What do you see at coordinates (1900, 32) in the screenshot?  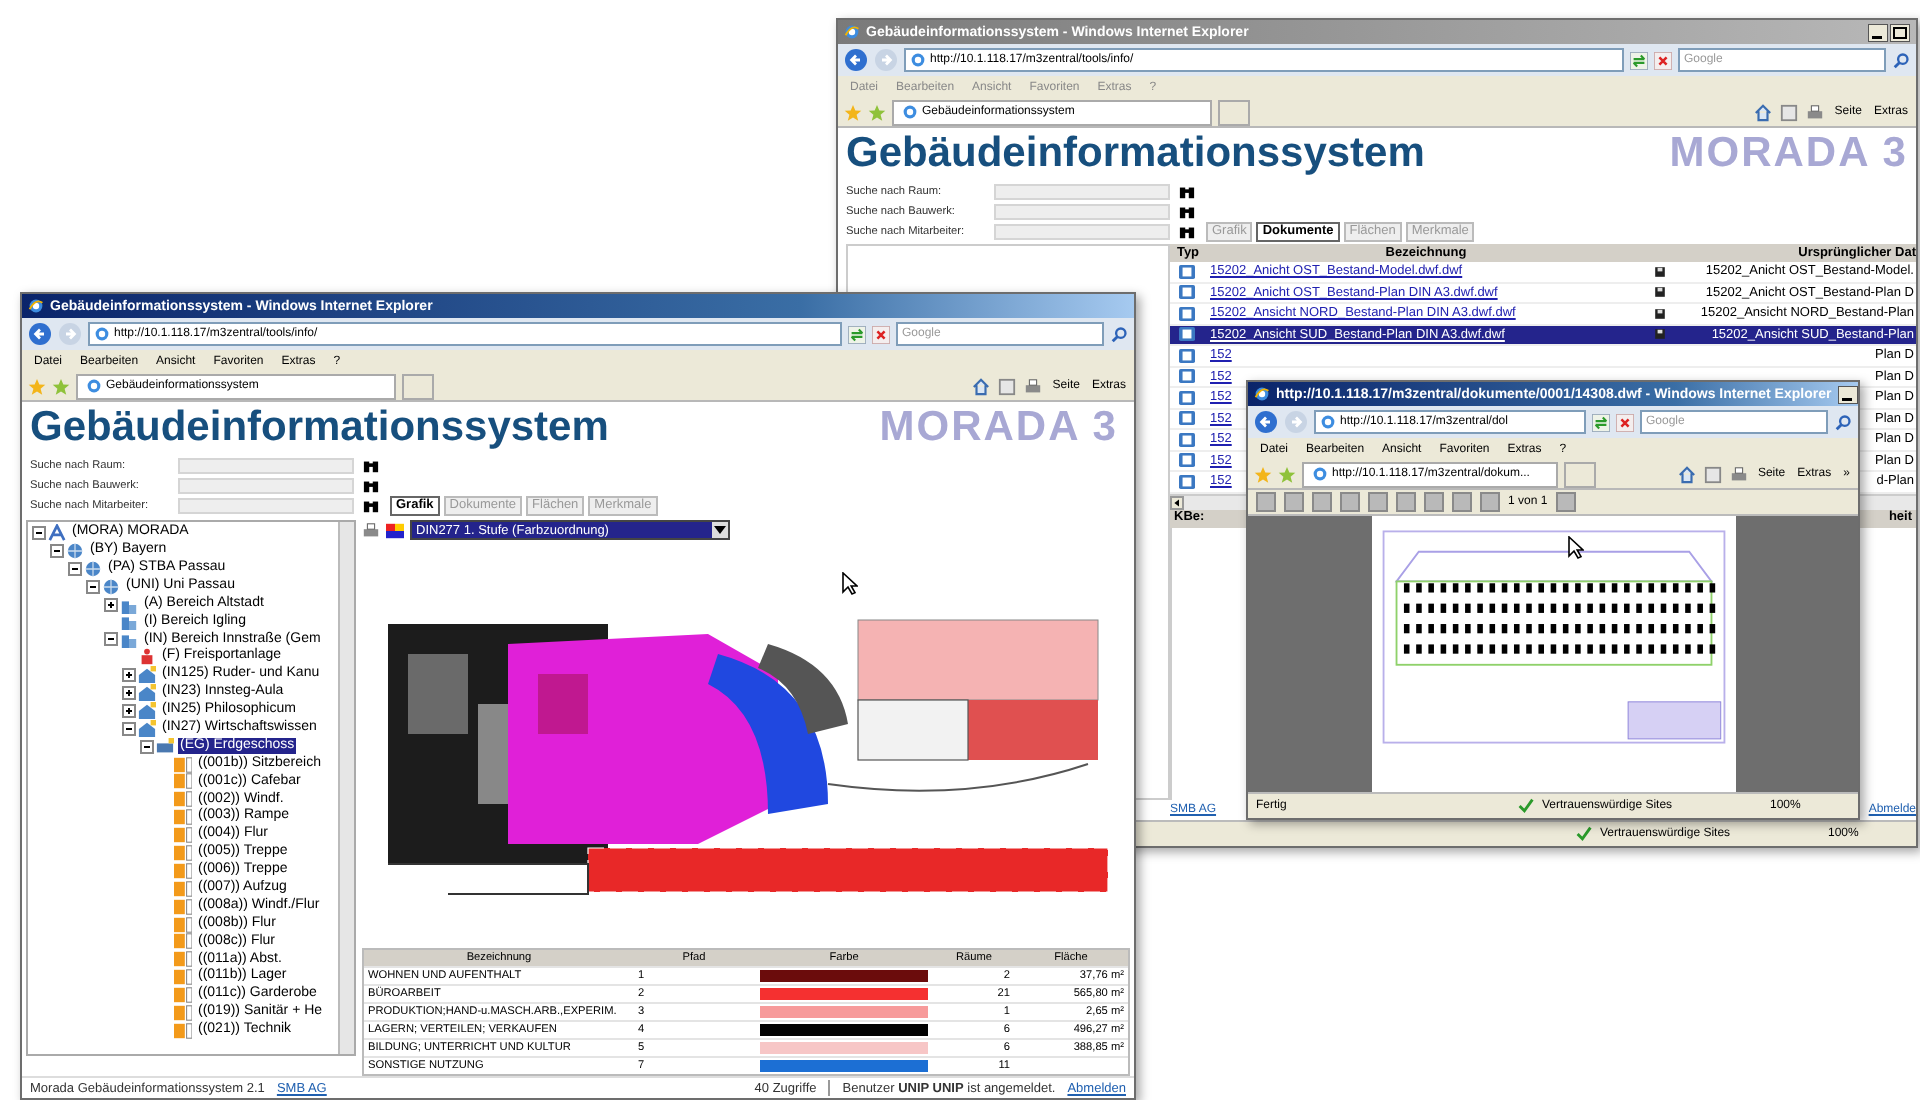 I see `maximize-button` at bounding box center [1900, 32].